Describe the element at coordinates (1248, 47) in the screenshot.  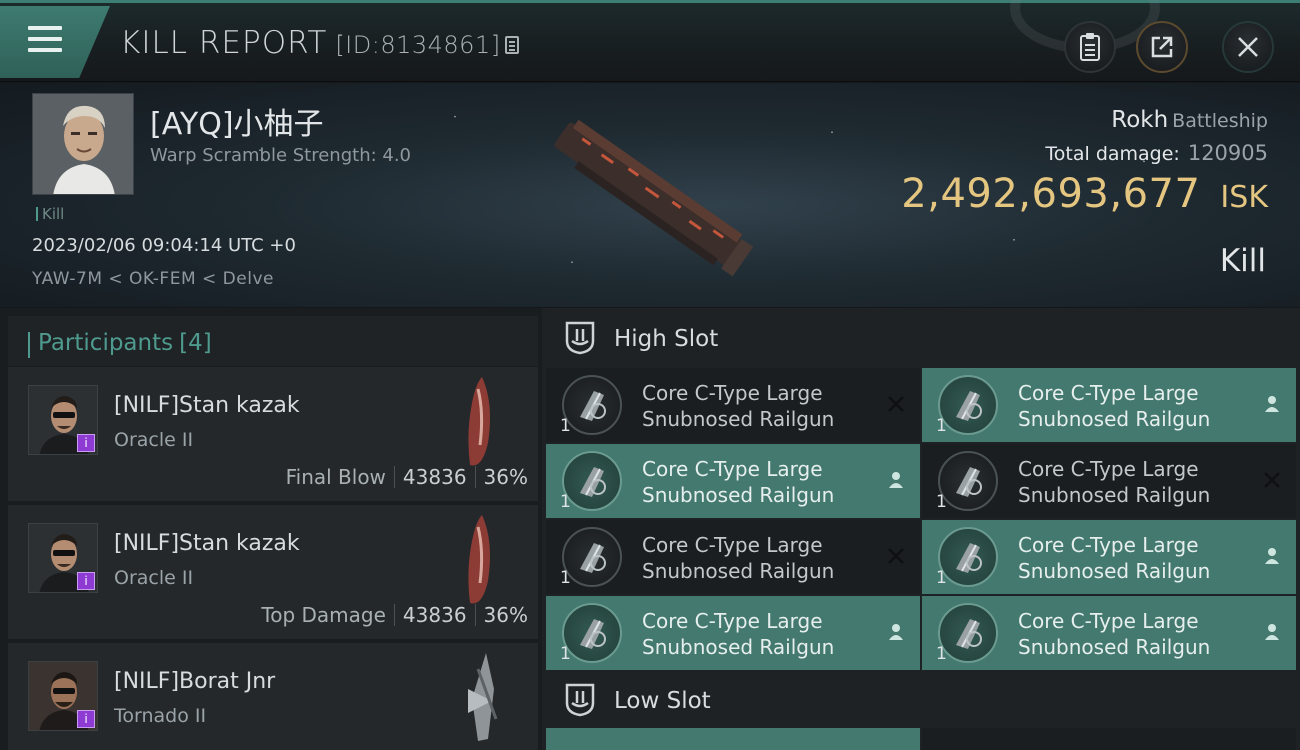
I see `close-button` at that location.